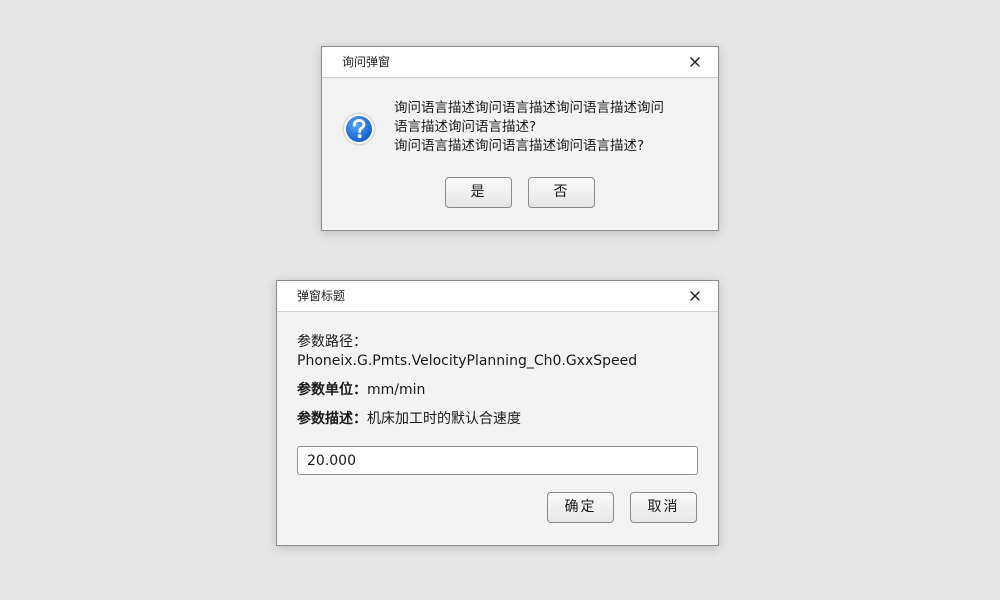  I want to click on param-desc-label: 参数描述：, so click(332, 419).